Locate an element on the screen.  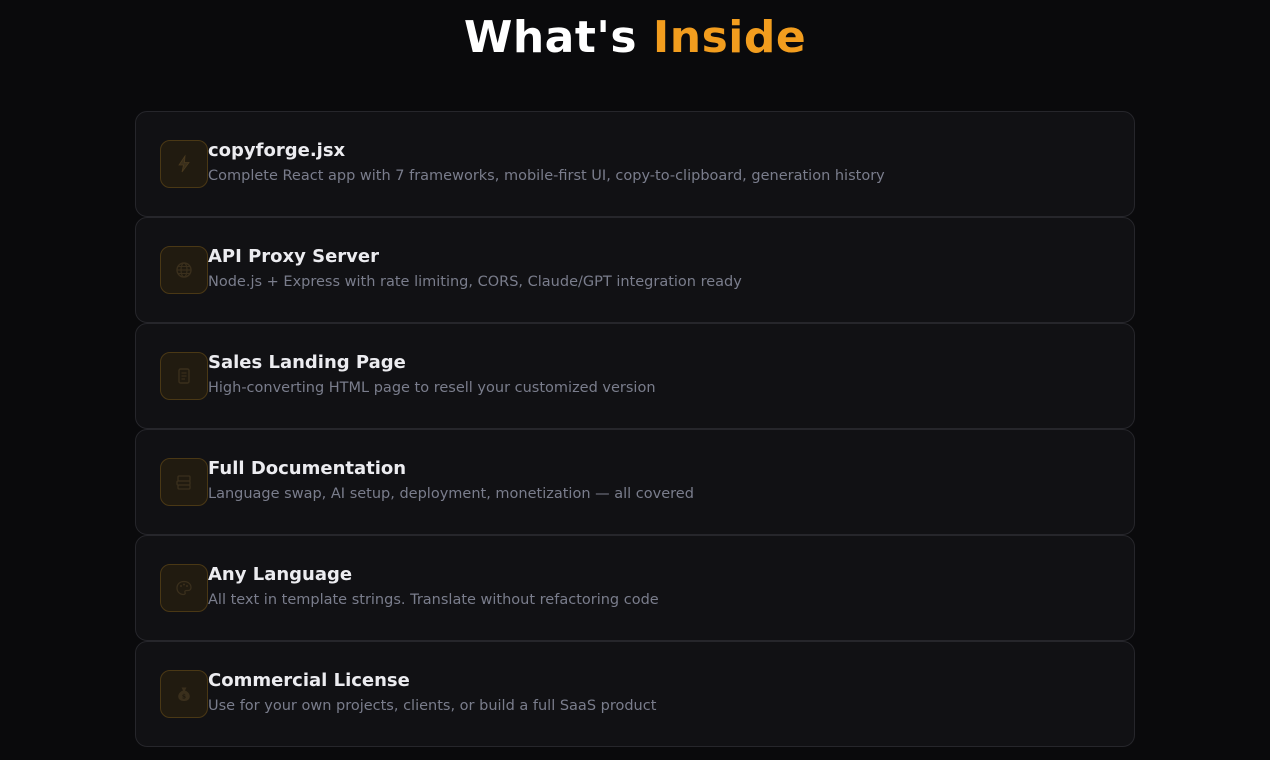
feature-title: Full Documentation is located at coordinates (307, 468).